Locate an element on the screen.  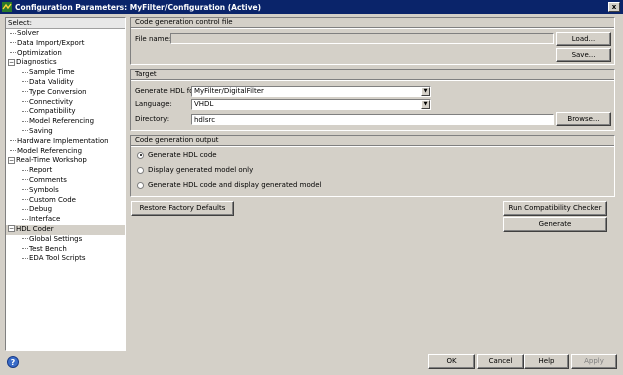
tree-item: Optimization is located at coordinates (65, 54).